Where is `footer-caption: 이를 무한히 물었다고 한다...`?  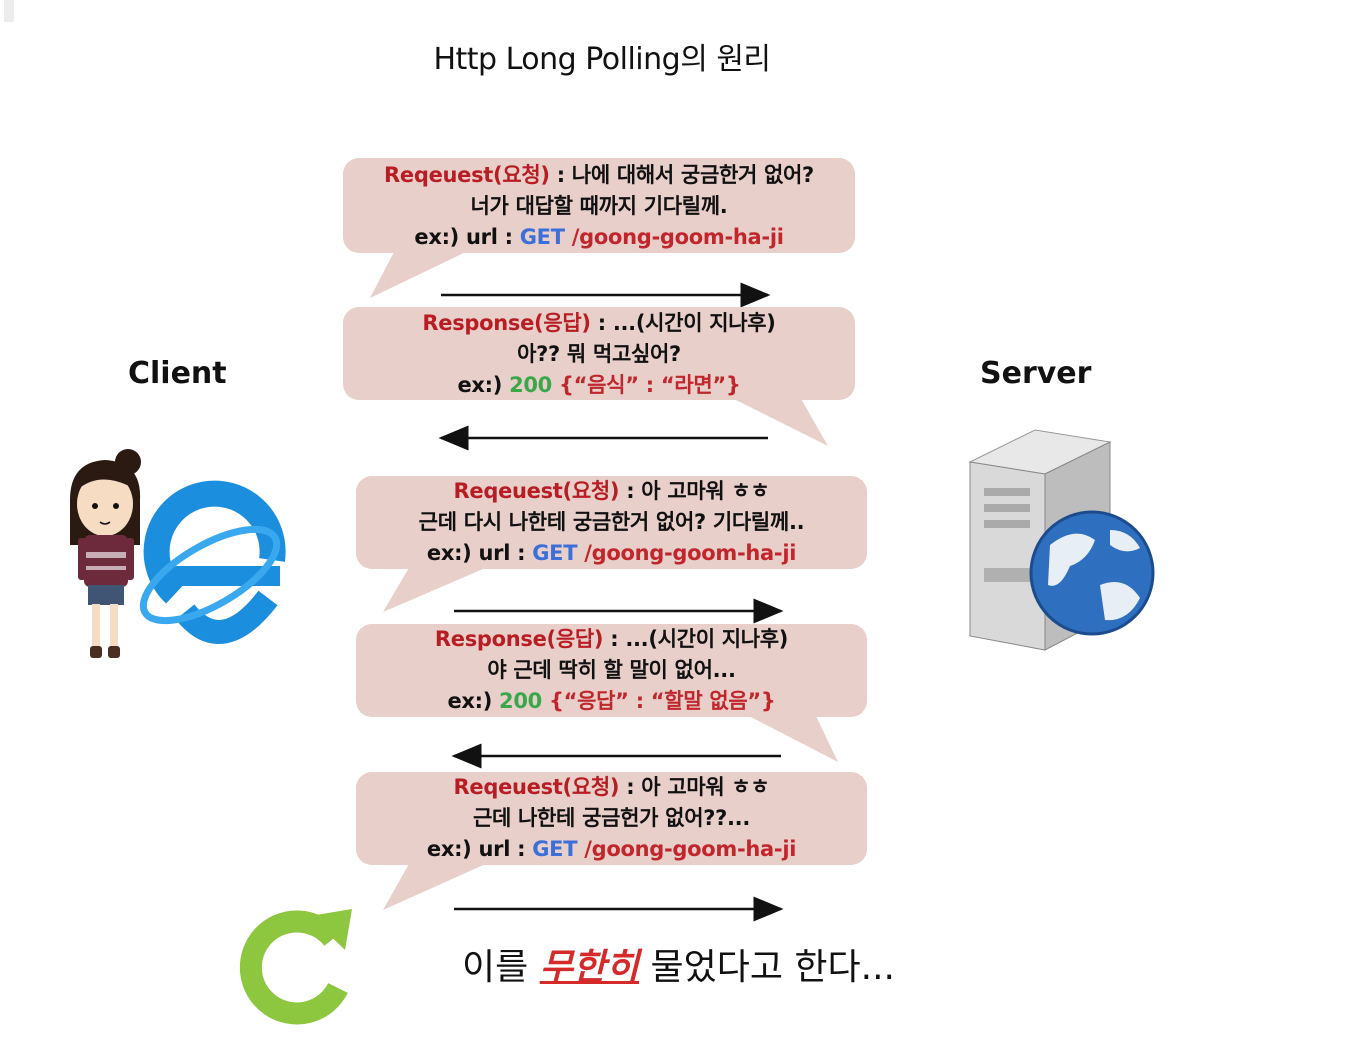
footer-caption: 이를 무한히 물었다고 한다... is located at coordinates (678, 967).